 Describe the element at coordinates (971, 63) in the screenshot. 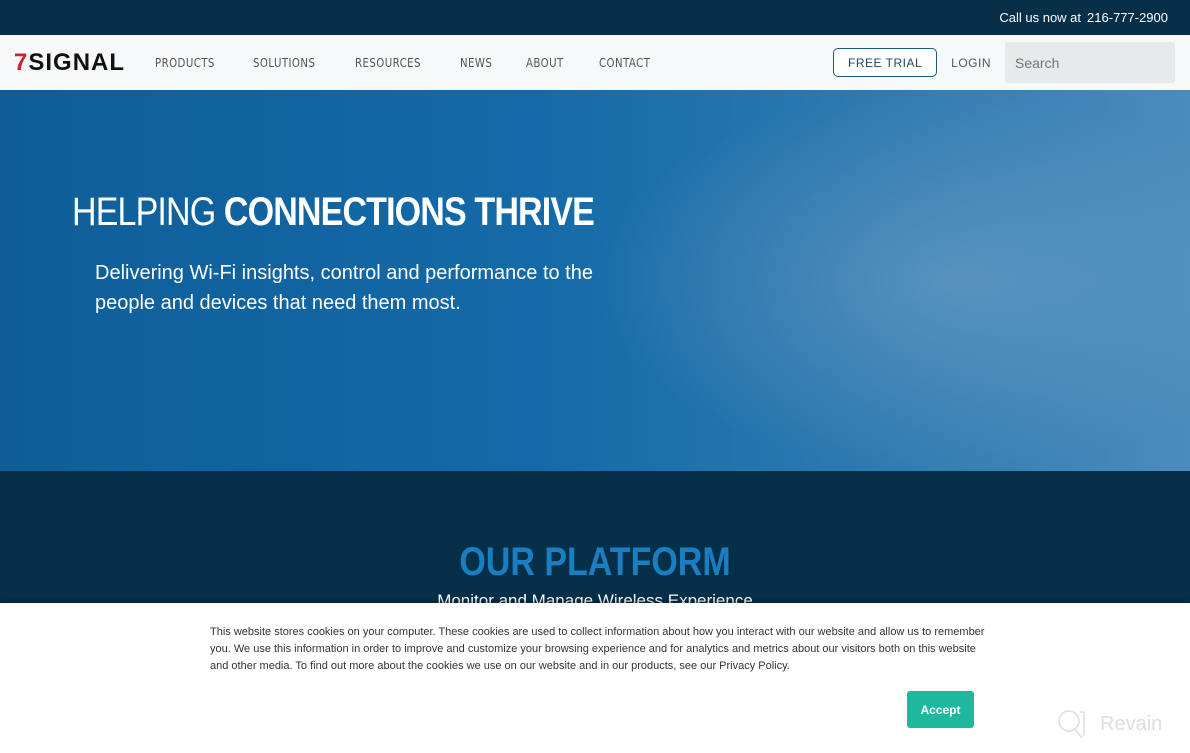

I see `login-link: LOGIN` at that location.